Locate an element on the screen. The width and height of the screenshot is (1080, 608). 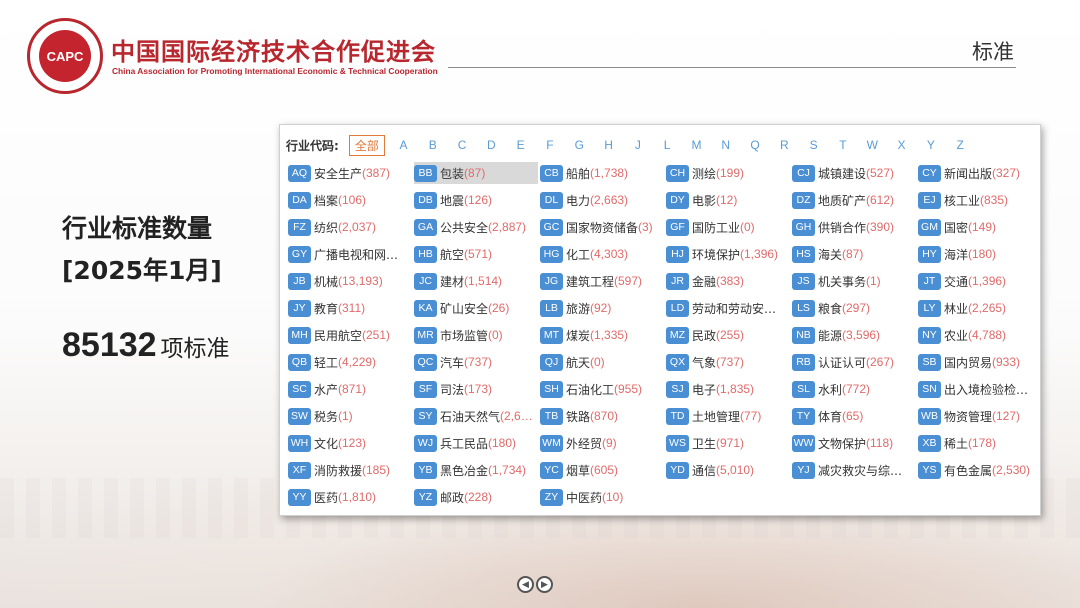
industry-item-jg: JG 建筑工程 (597) is located at coordinates (602, 281).